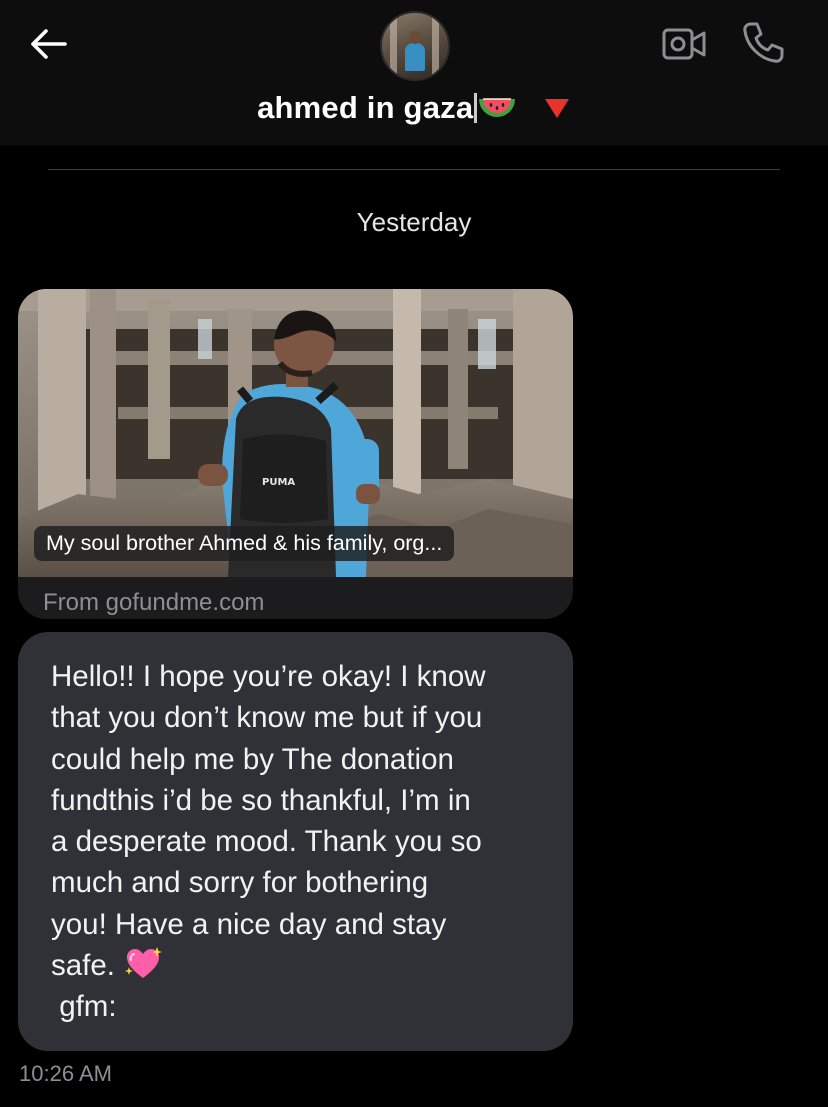 The height and width of the screenshot is (1107, 828). I want to click on message-line: fundthis i’d be so thankful, I’m in, so click(261, 800).